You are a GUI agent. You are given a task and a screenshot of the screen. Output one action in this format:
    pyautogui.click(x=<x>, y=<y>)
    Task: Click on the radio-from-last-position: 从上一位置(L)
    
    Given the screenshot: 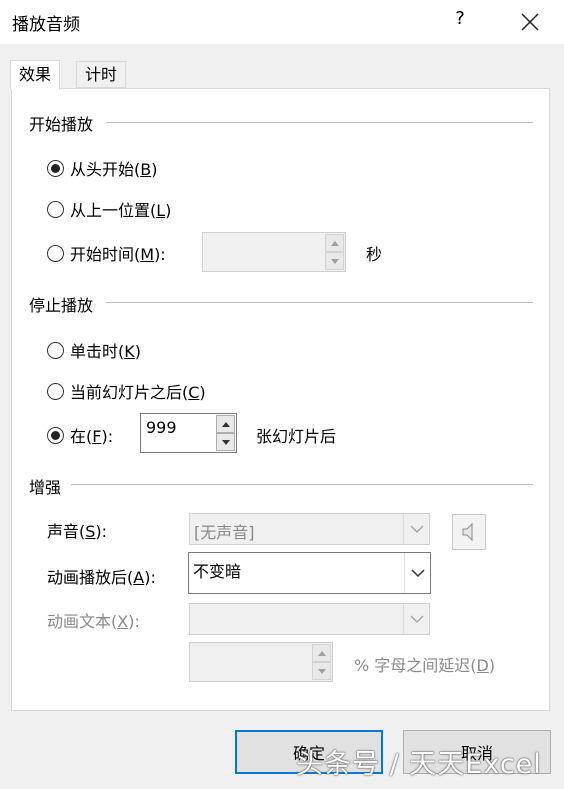 What is the action you would take?
    pyautogui.click(x=109, y=209)
    